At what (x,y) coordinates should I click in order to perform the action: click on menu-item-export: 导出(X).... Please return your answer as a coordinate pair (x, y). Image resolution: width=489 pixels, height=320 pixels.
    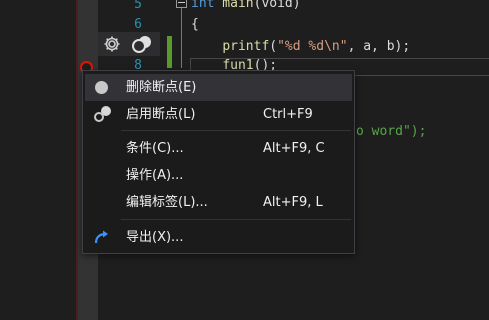
    Looking at the image, I should click on (218, 237).